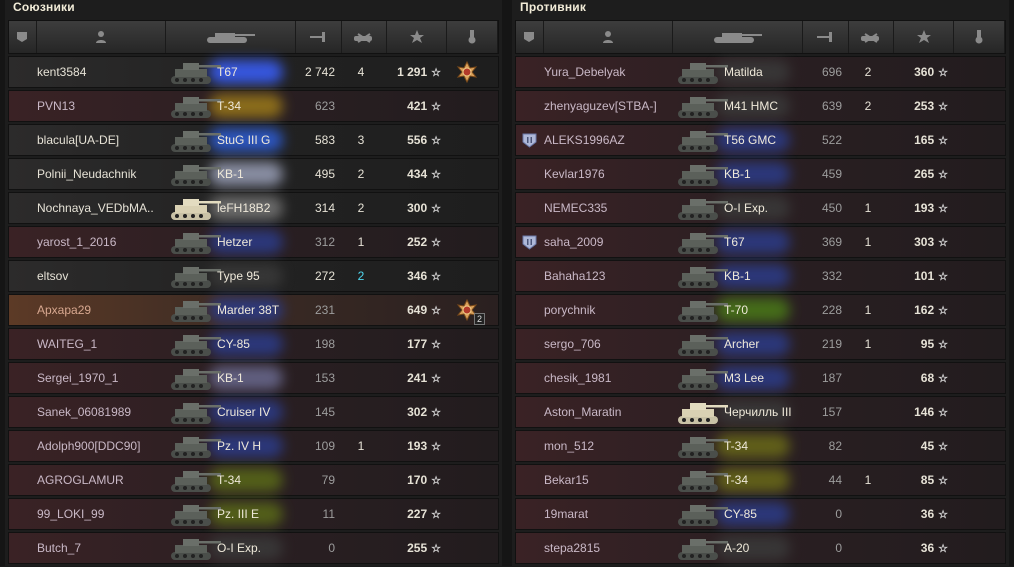 This screenshot has width=1014, height=567. I want to click on player-row: AGROGLAMUR T-34 79 170 ☆, so click(253, 480).